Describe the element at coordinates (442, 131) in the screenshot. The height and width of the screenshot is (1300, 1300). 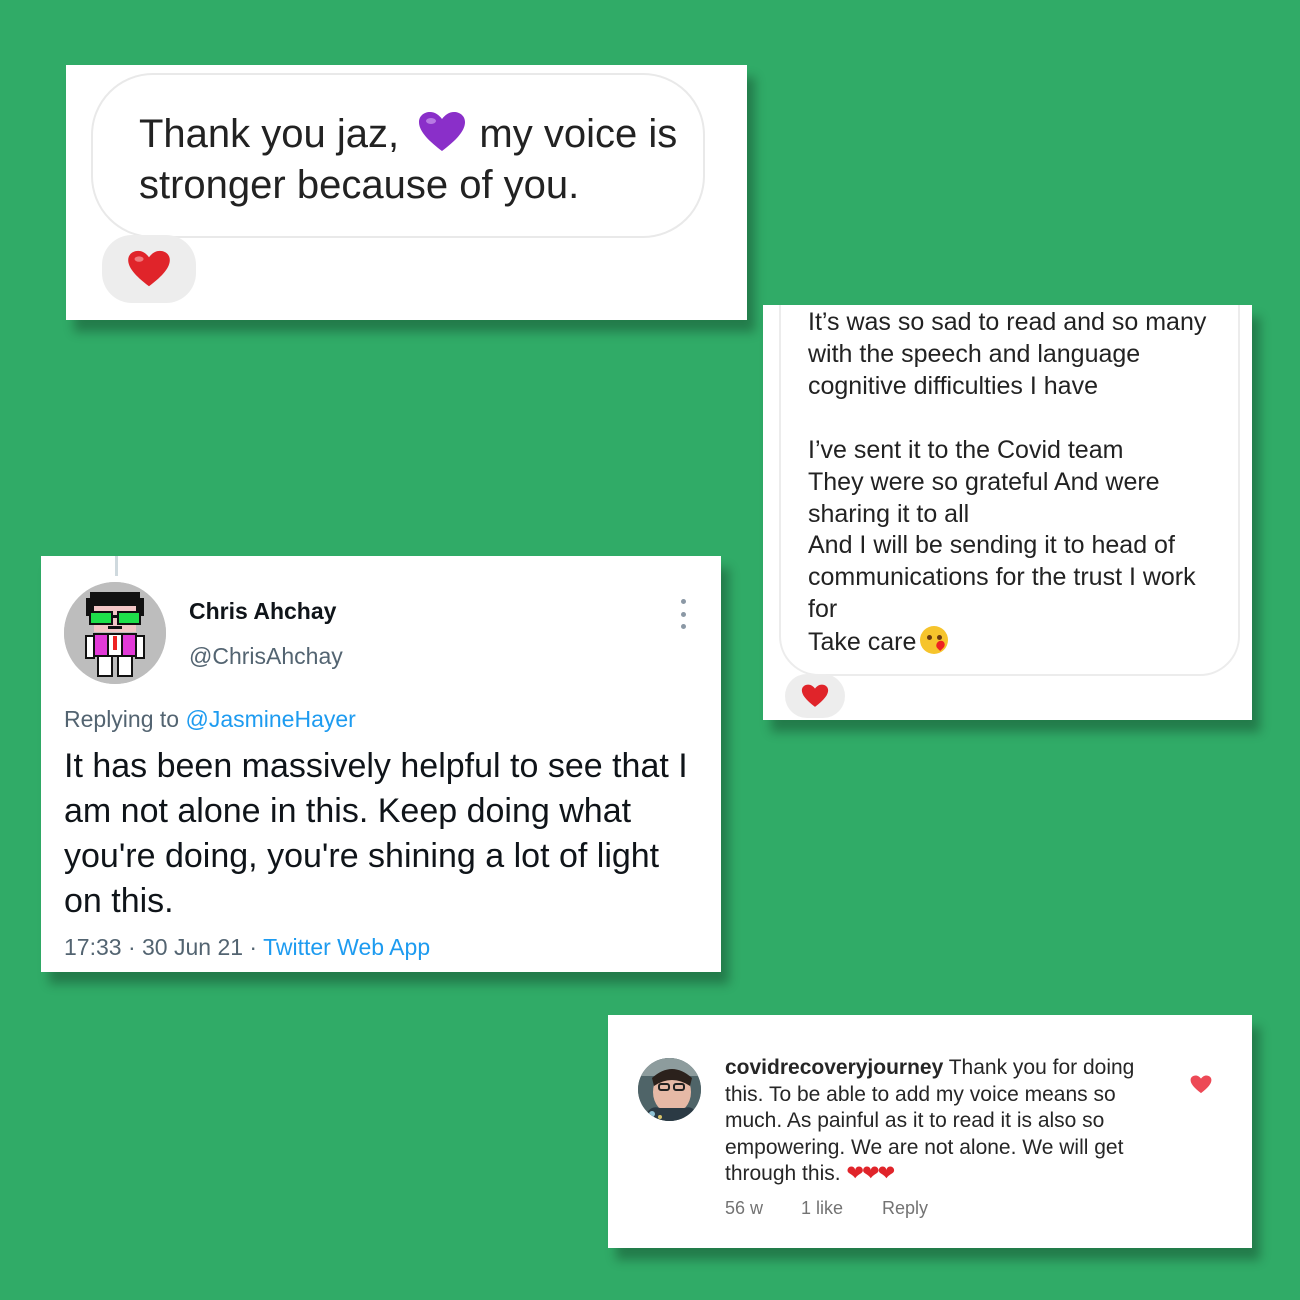
I see `purple-heart-icon` at that location.